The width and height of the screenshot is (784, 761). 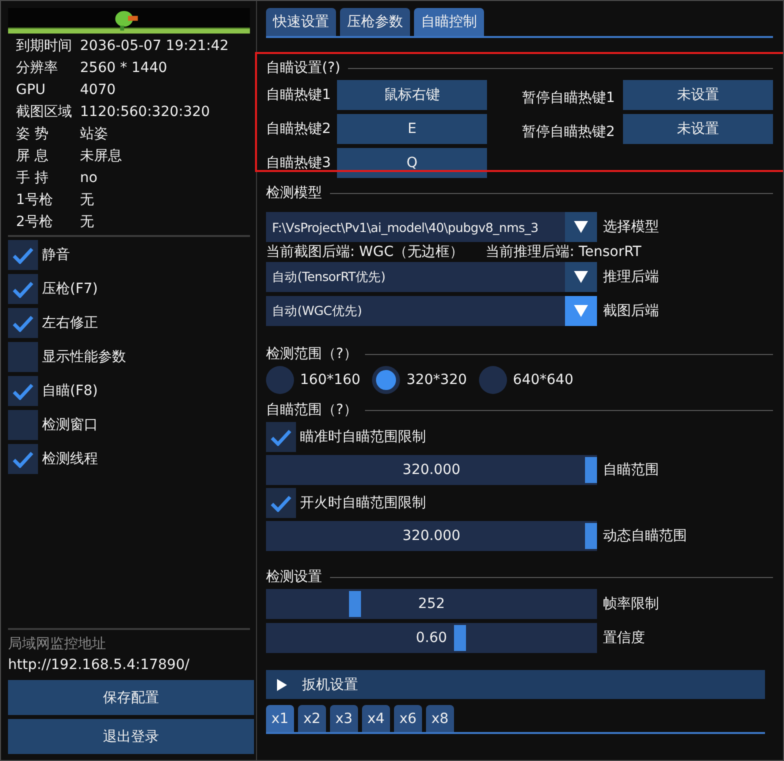 I want to click on tab: x8, so click(x=440, y=718).